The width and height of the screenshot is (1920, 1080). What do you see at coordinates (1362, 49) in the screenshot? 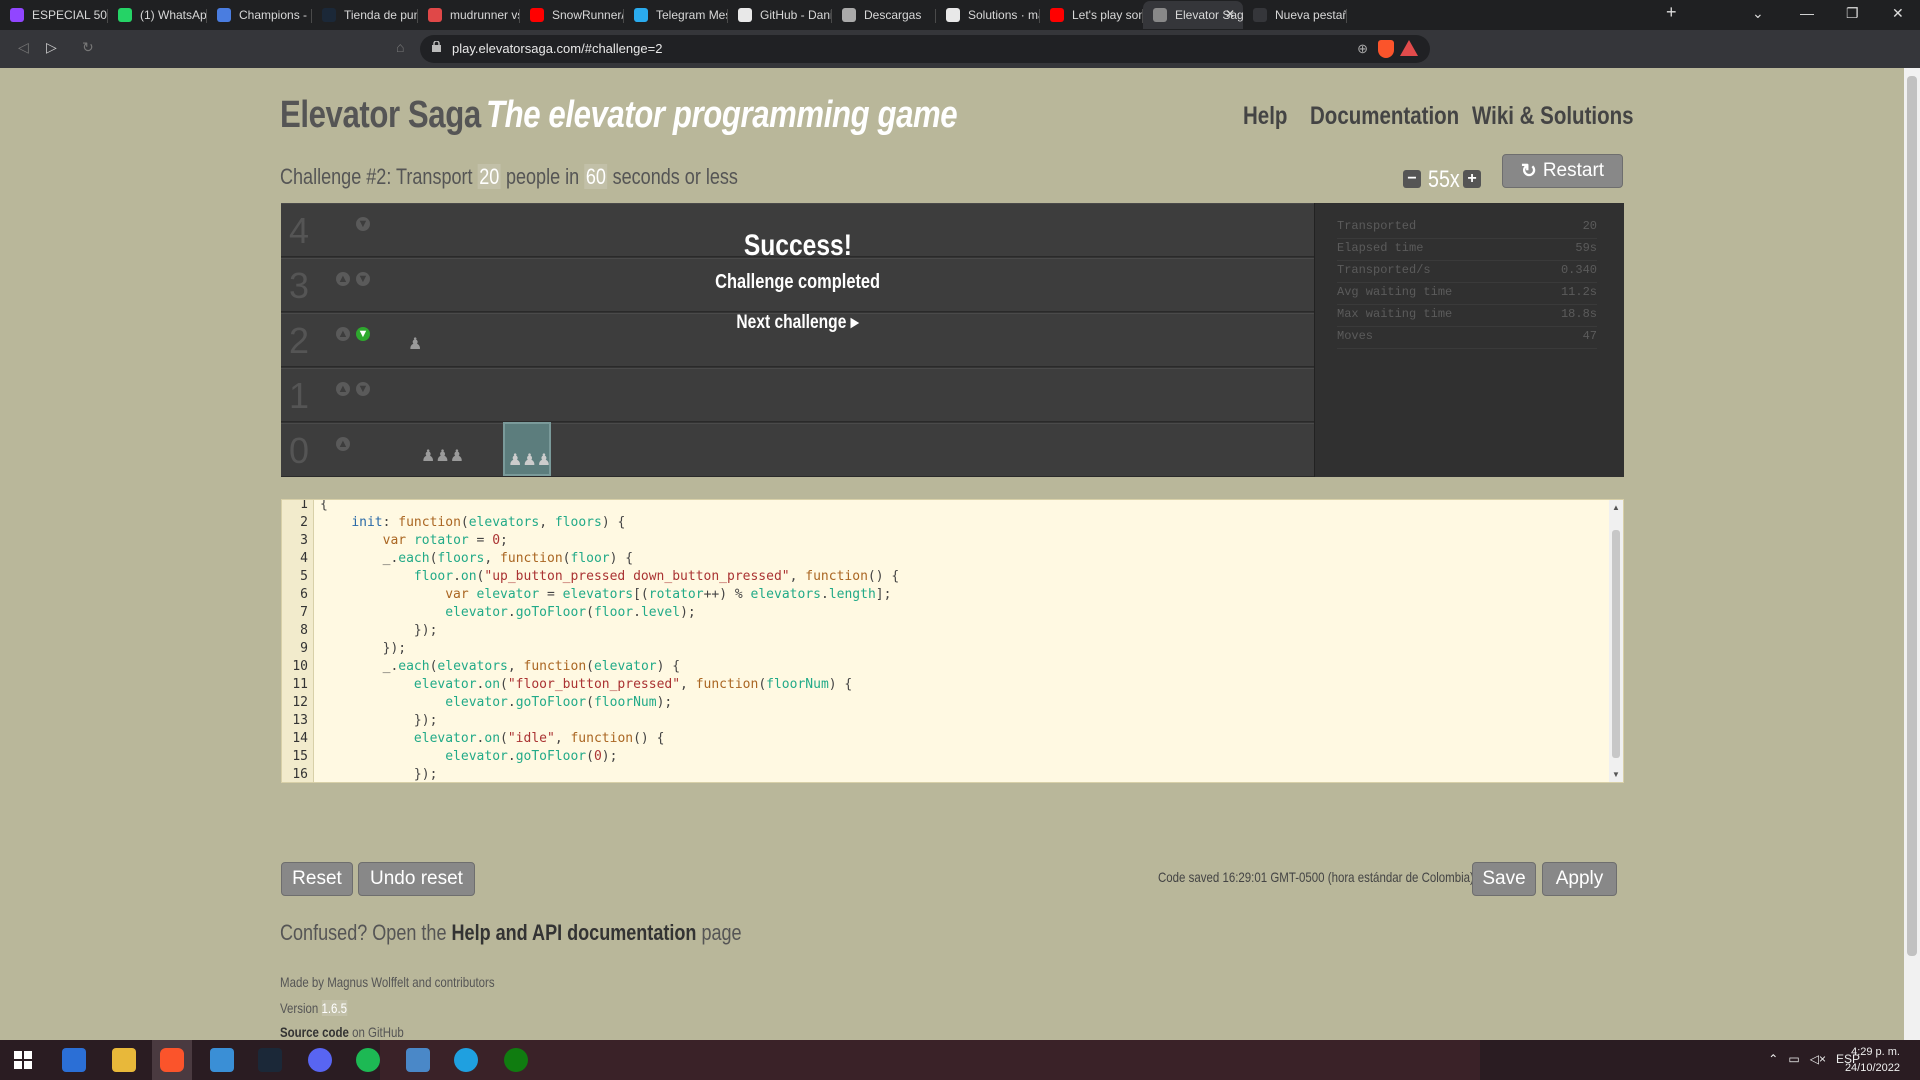
I see `zoom-icon: ⊕` at bounding box center [1362, 49].